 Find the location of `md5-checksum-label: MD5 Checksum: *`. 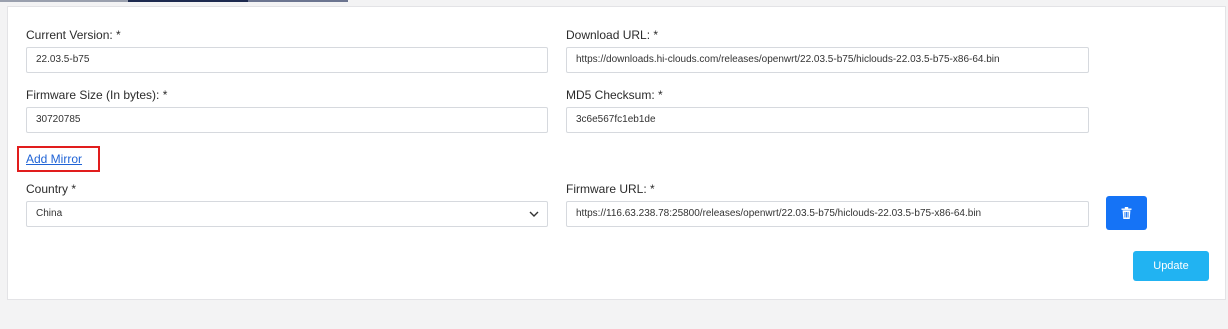

md5-checksum-label: MD5 Checksum: * is located at coordinates (614, 95).